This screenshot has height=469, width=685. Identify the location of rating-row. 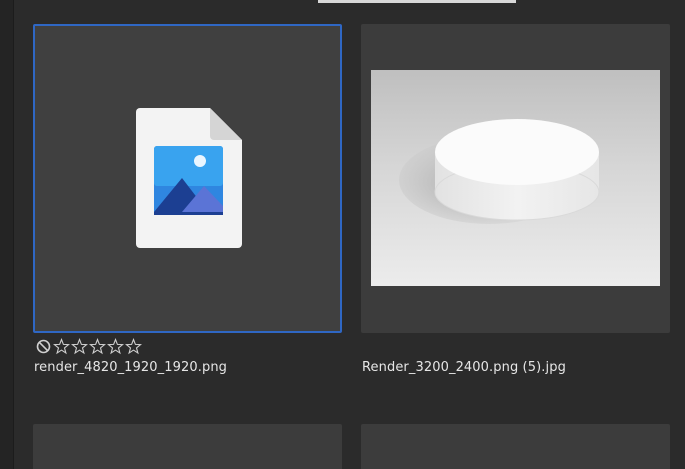
(88, 346).